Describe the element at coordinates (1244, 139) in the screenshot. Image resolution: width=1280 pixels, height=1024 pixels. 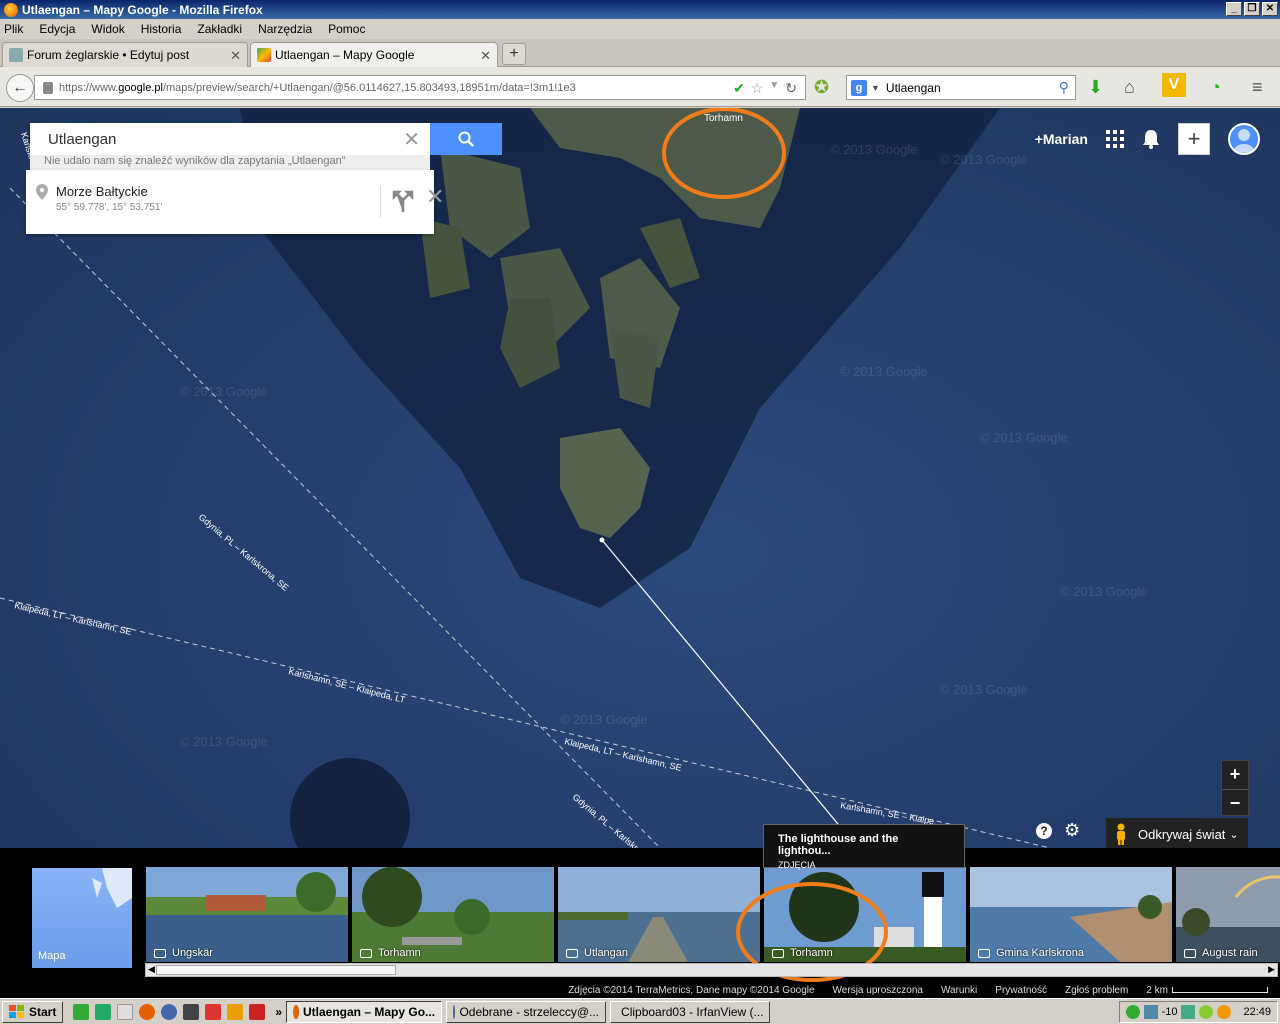
I see `avatar` at that location.